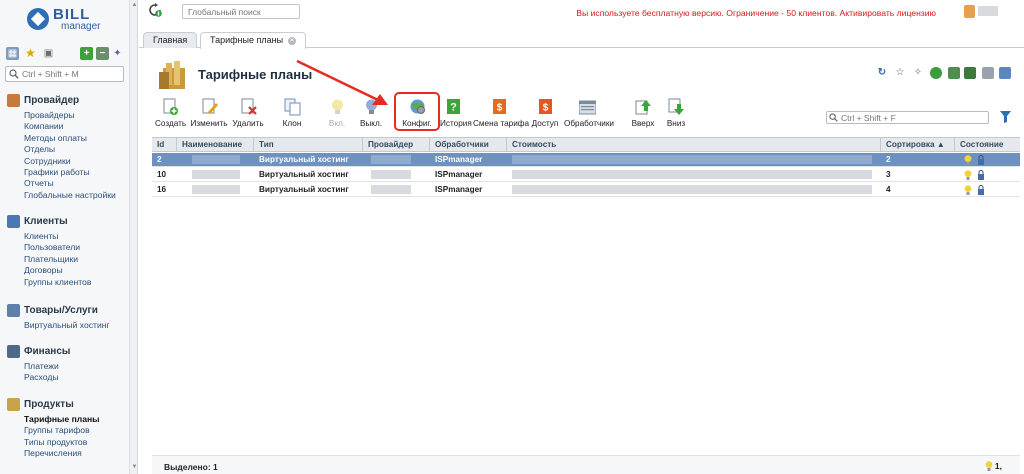 This screenshot has width=1024, height=474. I want to click on sidebar-item: Методы оплаты, so click(79, 138).